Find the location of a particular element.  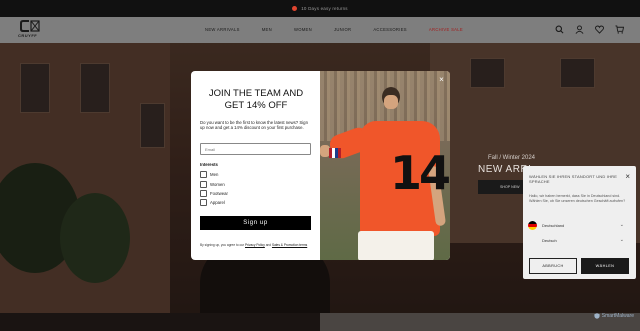

brand-logo: CRUYFF is located at coordinates (31, 30).